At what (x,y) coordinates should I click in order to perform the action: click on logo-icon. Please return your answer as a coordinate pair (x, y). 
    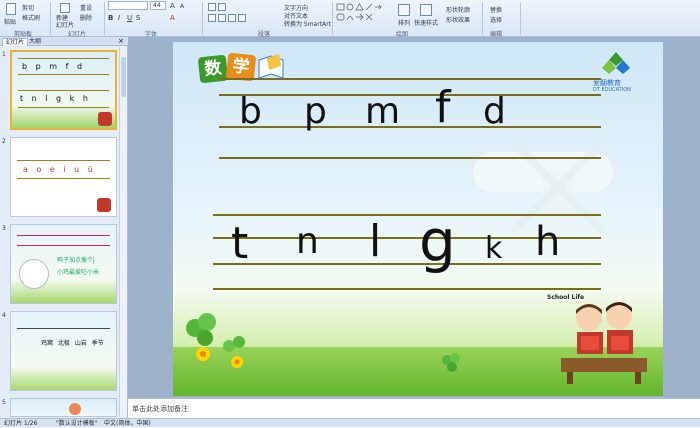
    Looking at the image, I should click on (616, 63).